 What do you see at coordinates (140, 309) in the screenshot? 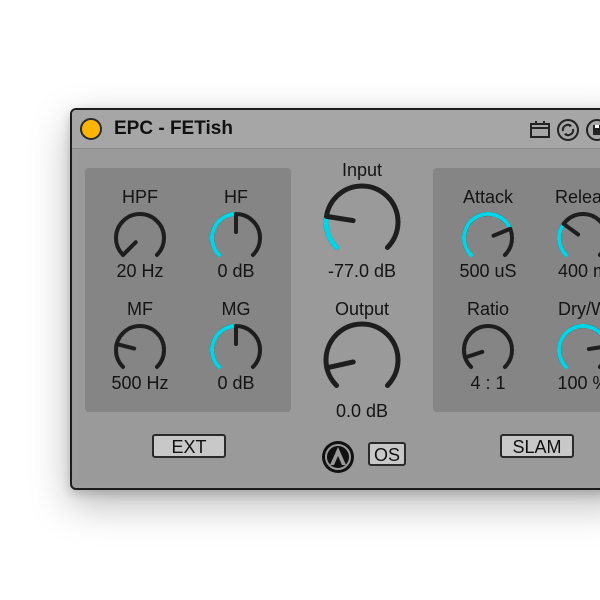
I see `mf-label: MF` at bounding box center [140, 309].